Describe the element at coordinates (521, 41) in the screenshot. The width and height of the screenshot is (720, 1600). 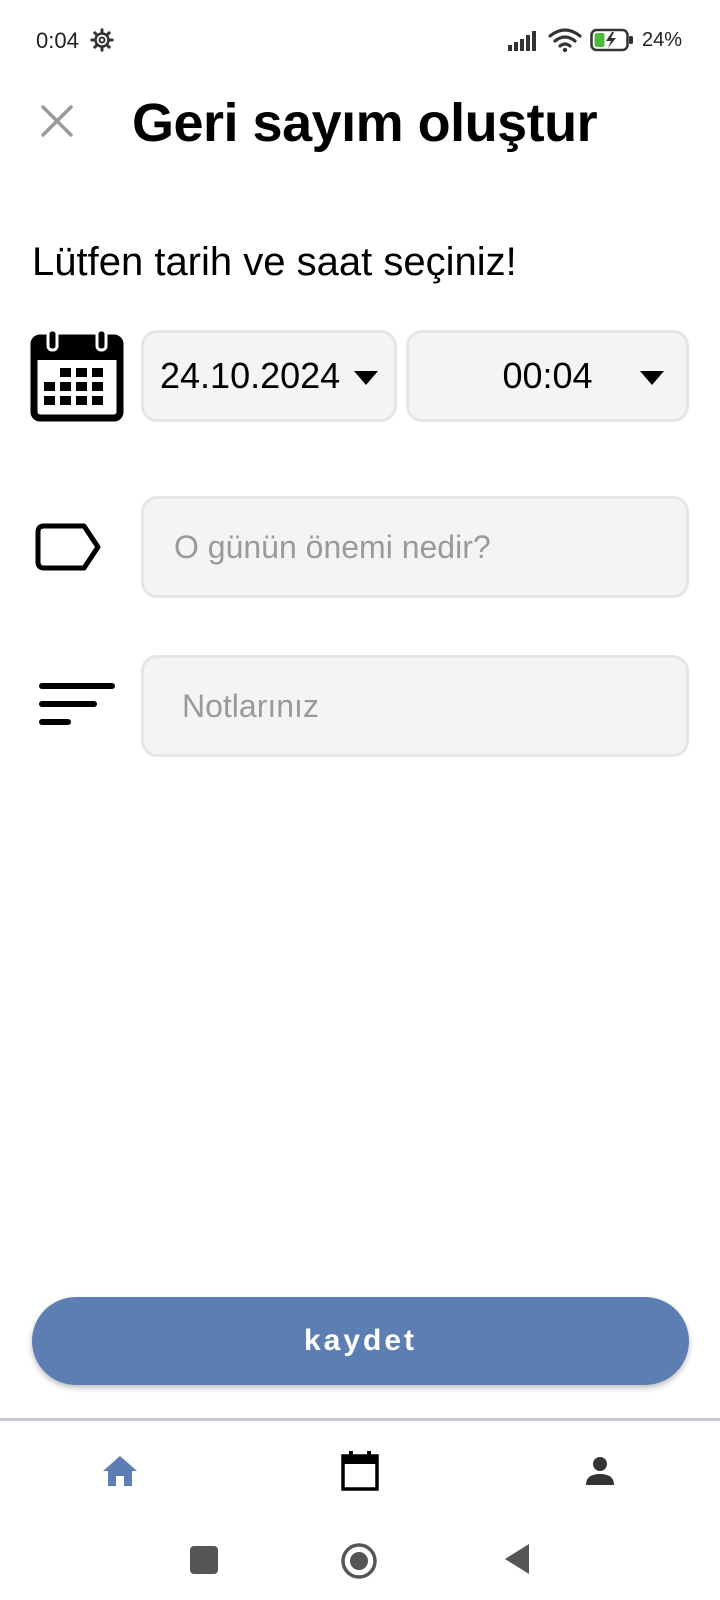
I see `signal-icon` at that location.